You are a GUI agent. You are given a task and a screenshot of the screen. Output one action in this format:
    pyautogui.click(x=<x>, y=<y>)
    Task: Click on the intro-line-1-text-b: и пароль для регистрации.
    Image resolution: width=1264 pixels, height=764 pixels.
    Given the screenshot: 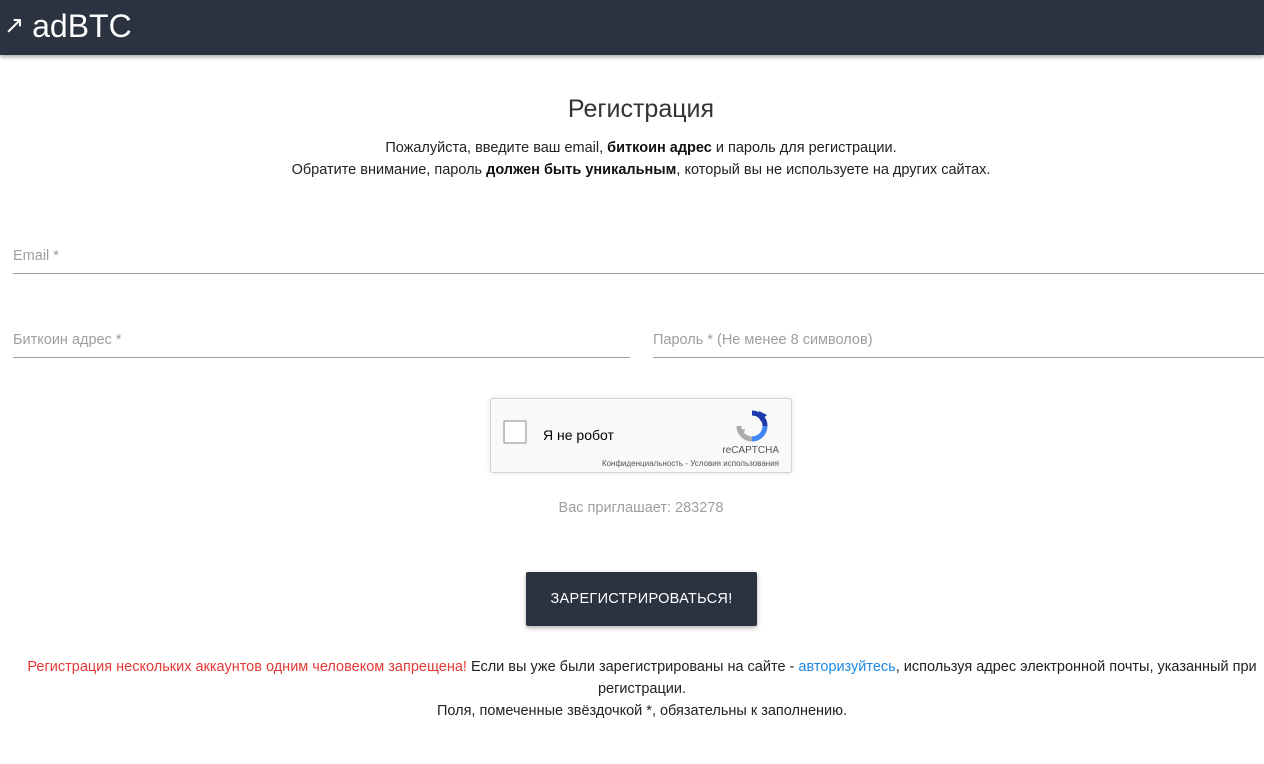 What is the action you would take?
    pyautogui.click(x=804, y=148)
    